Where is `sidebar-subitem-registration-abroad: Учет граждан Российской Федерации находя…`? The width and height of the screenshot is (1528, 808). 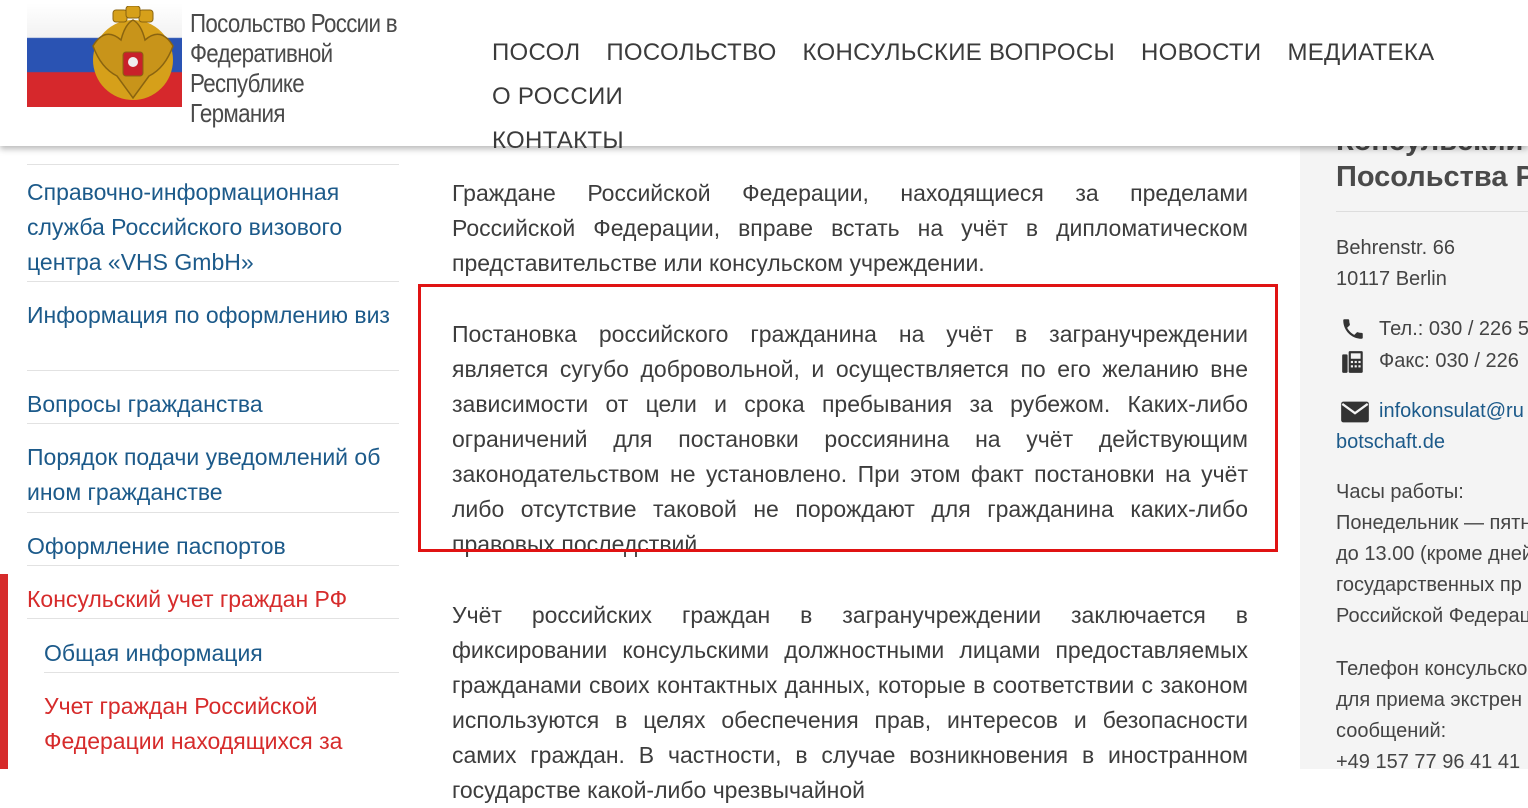 sidebar-subitem-registration-abroad: Учет граждан Российской Федерации находя… is located at coordinates (221, 729).